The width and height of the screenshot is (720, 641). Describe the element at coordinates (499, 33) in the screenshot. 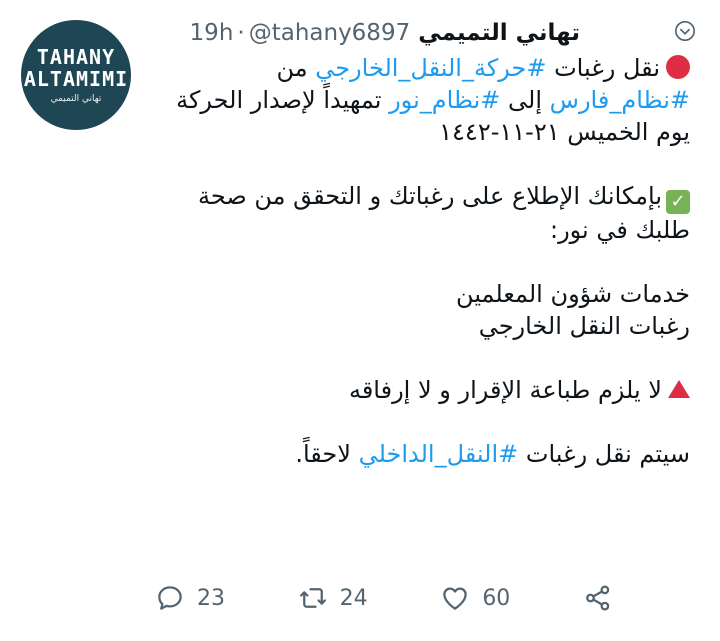

I see `author-name: تهاني التميمي` at that location.